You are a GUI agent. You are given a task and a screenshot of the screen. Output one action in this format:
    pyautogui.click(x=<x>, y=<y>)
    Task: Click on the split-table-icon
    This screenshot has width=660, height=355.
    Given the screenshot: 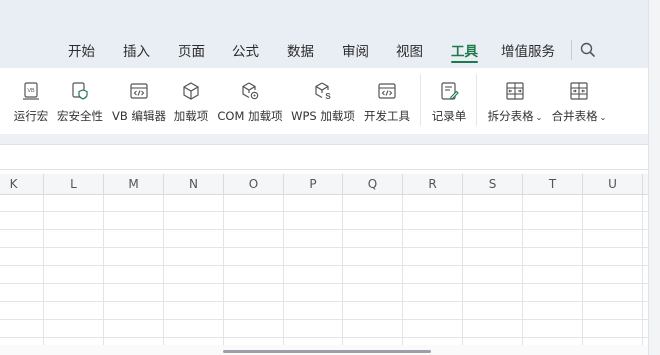 What is the action you would take?
    pyautogui.click(x=515, y=91)
    